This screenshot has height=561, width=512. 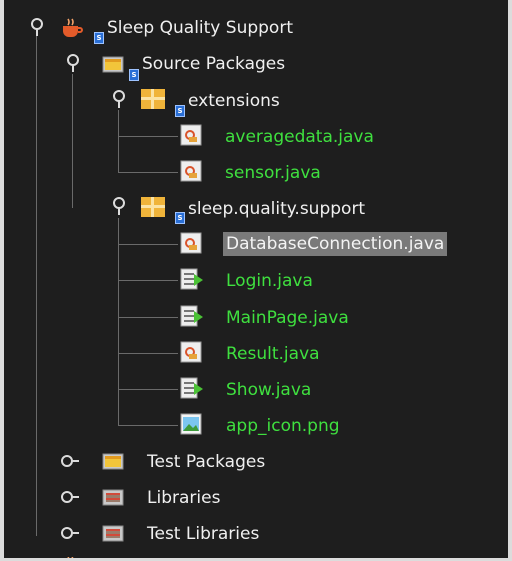 I want to click on image-file-icon, so click(x=191, y=424).